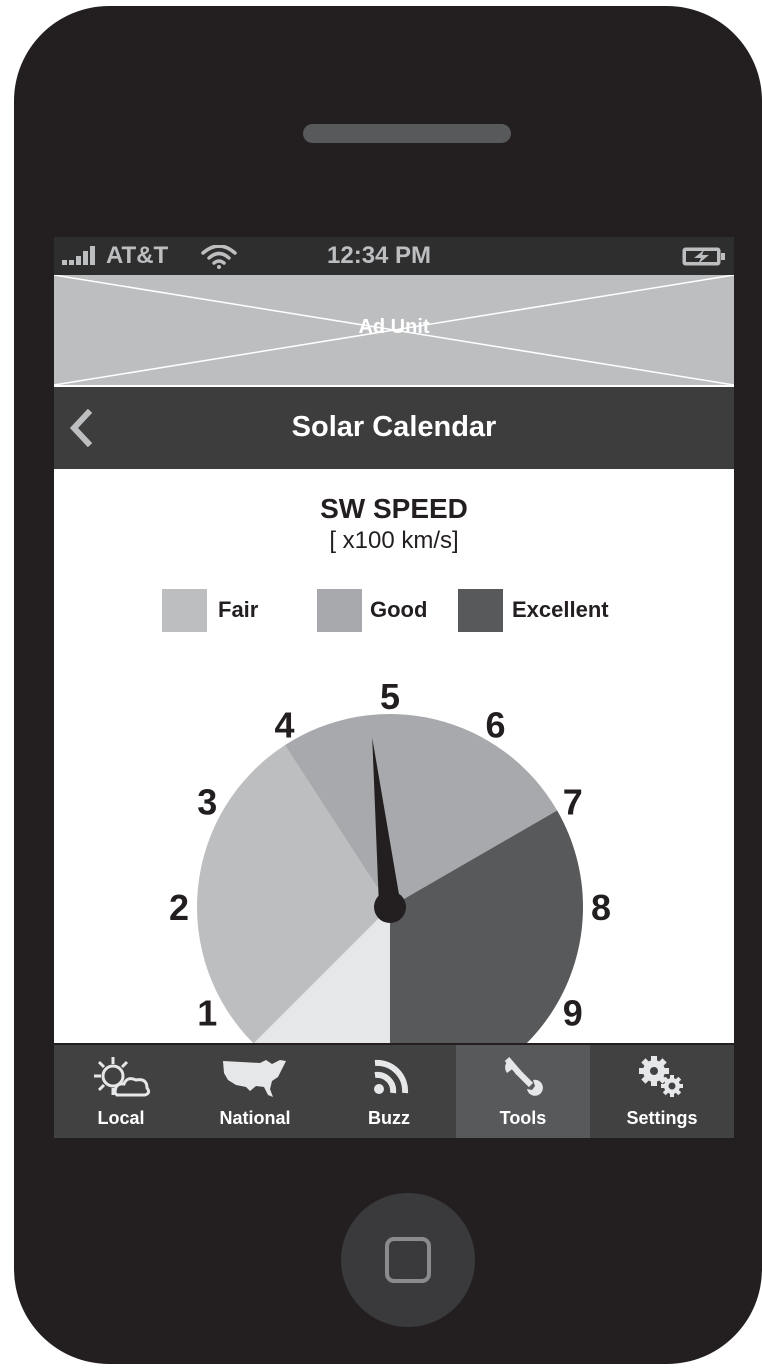 The width and height of the screenshot is (762, 1369). What do you see at coordinates (573, 1013) in the screenshot?
I see `gauge-tick-label: 9` at bounding box center [573, 1013].